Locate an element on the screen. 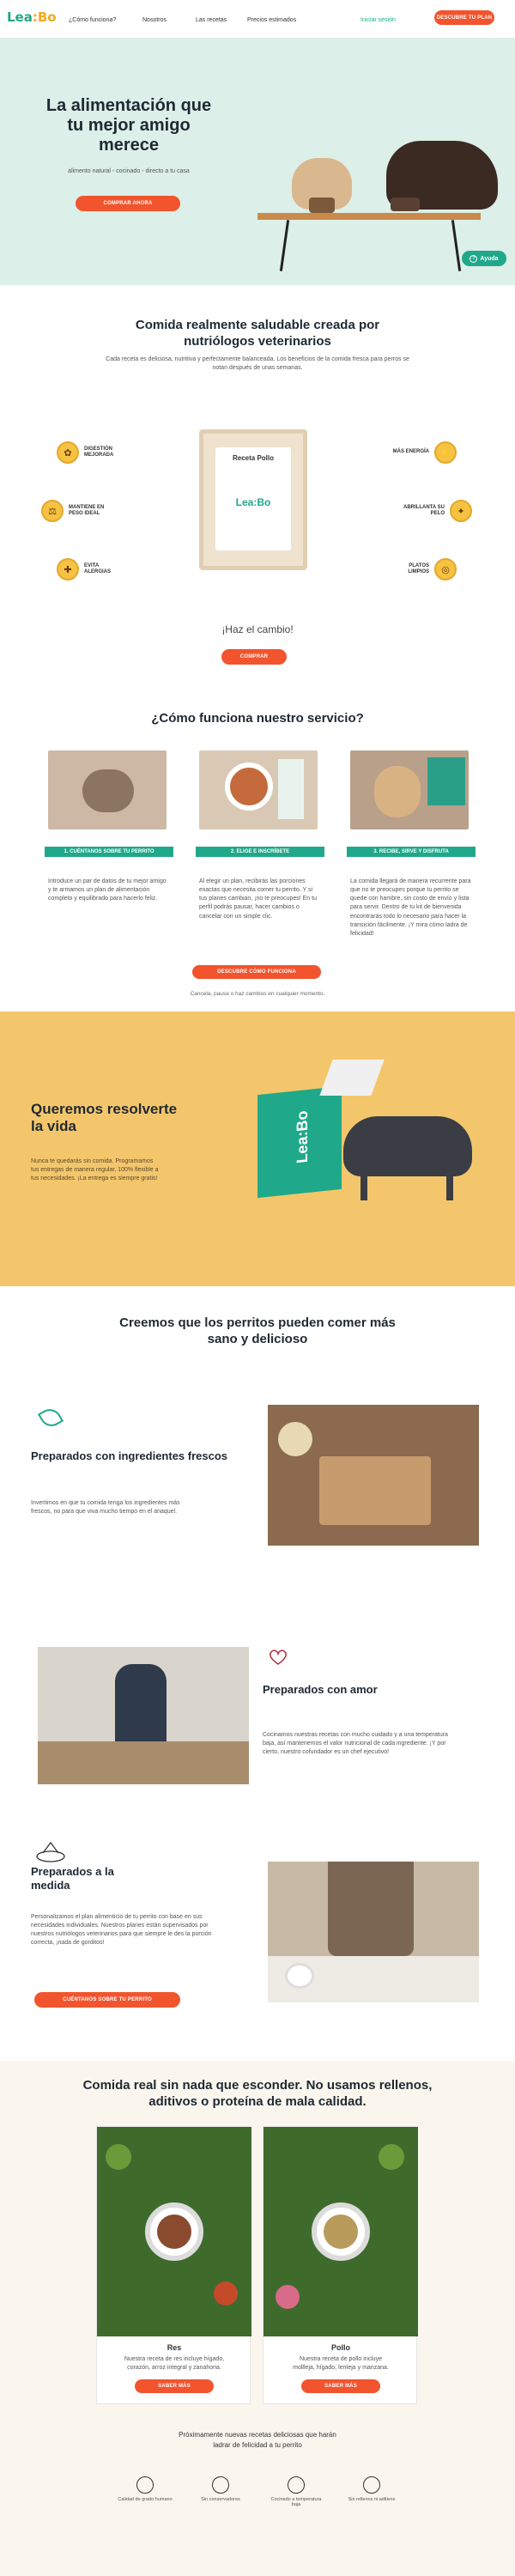 The height and width of the screenshot is (2576, 515). measuring-scale-icon is located at coordinates (50, 1851).